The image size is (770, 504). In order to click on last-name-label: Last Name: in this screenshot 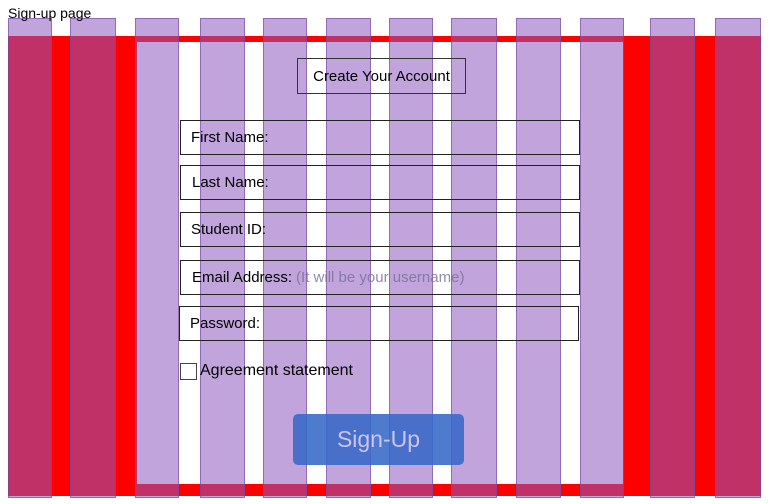, I will do `click(230, 182)`.